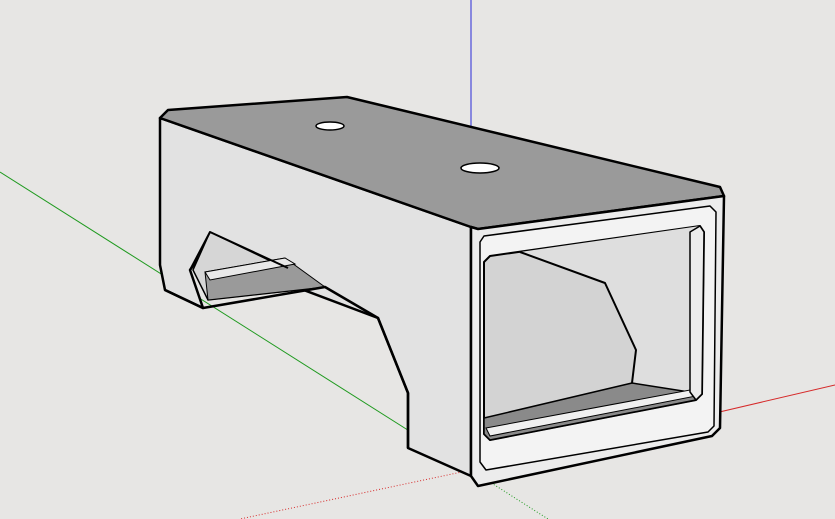  I want to click on mounting-hole-rear, so click(330, 126).